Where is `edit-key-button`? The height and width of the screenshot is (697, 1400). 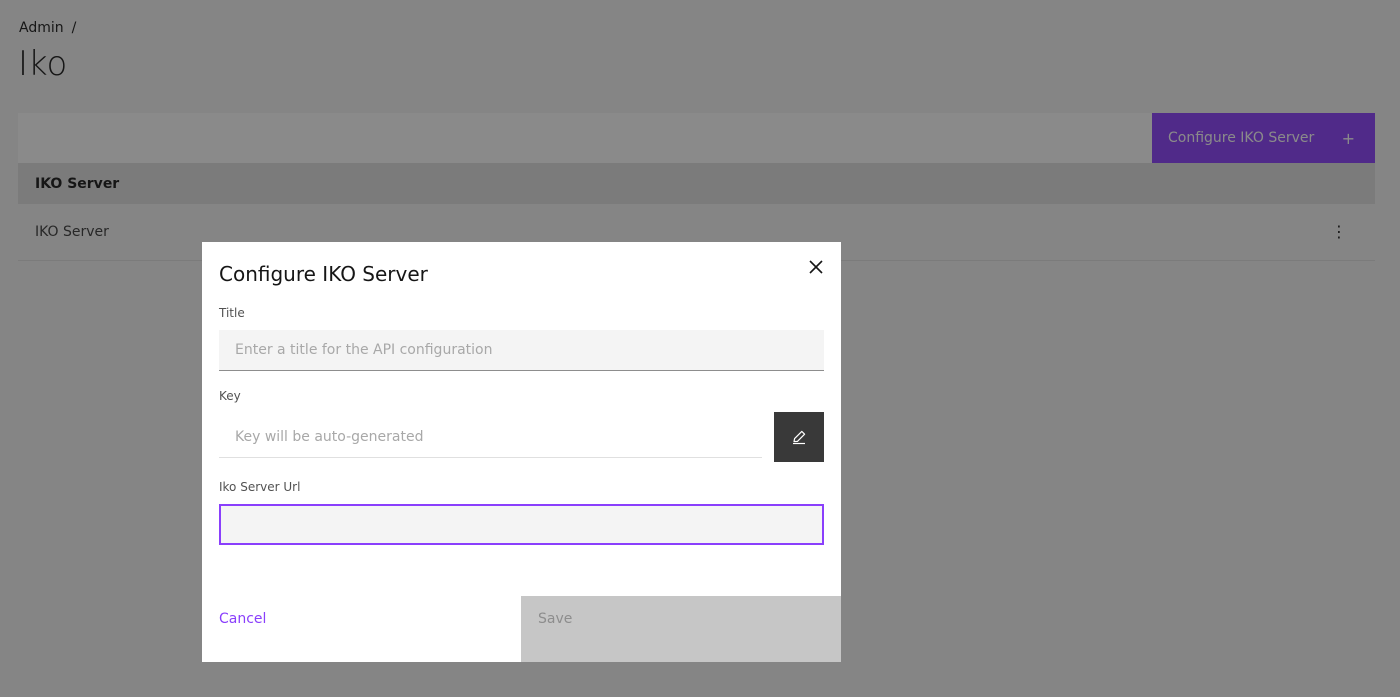
edit-key-button is located at coordinates (799, 437).